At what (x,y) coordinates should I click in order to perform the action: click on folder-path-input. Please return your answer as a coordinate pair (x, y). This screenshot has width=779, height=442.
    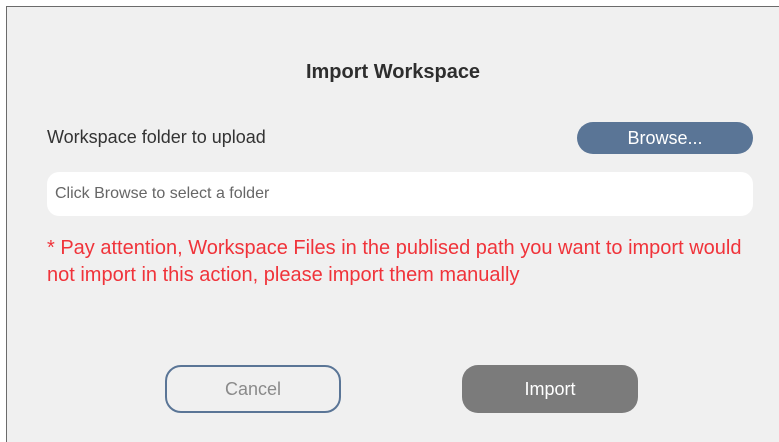
    Looking at the image, I should click on (400, 194).